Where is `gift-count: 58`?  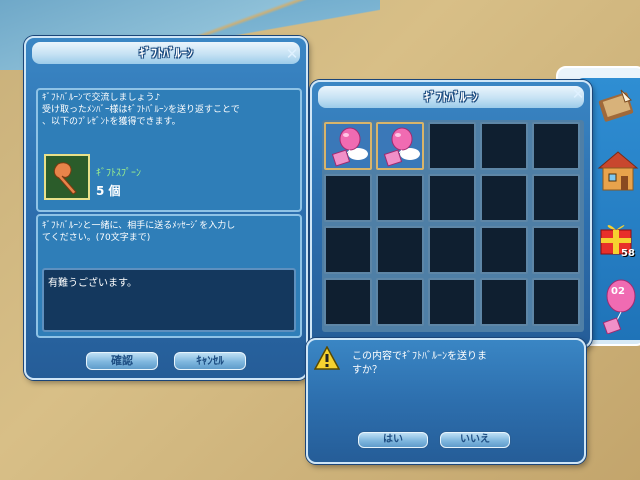 gift-count: 58 is located at coordinates (628, 253).